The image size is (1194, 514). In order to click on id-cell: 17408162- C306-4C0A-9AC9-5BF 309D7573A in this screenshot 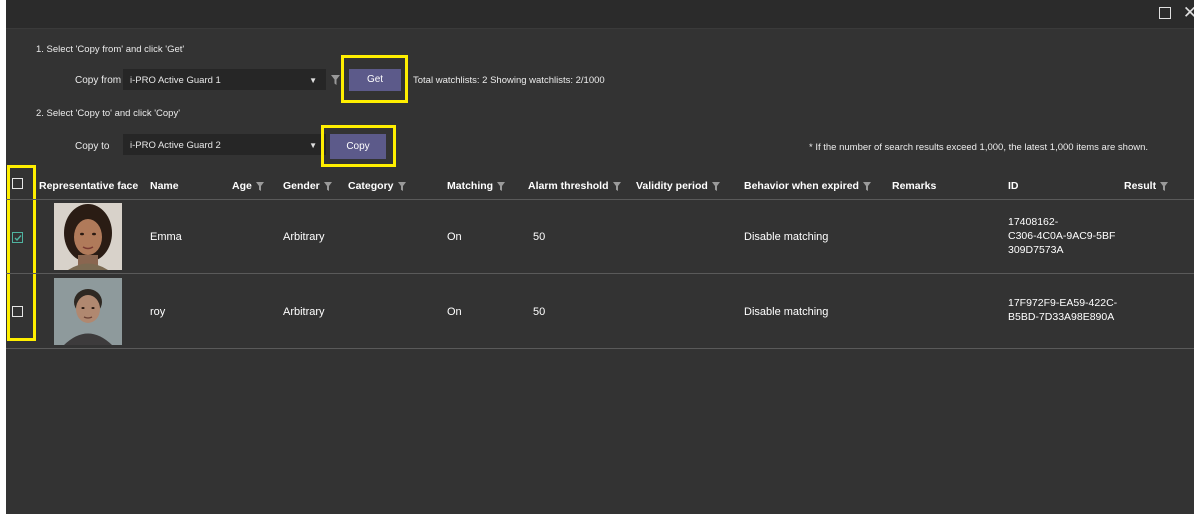, I will do `click(1061, 236)`.